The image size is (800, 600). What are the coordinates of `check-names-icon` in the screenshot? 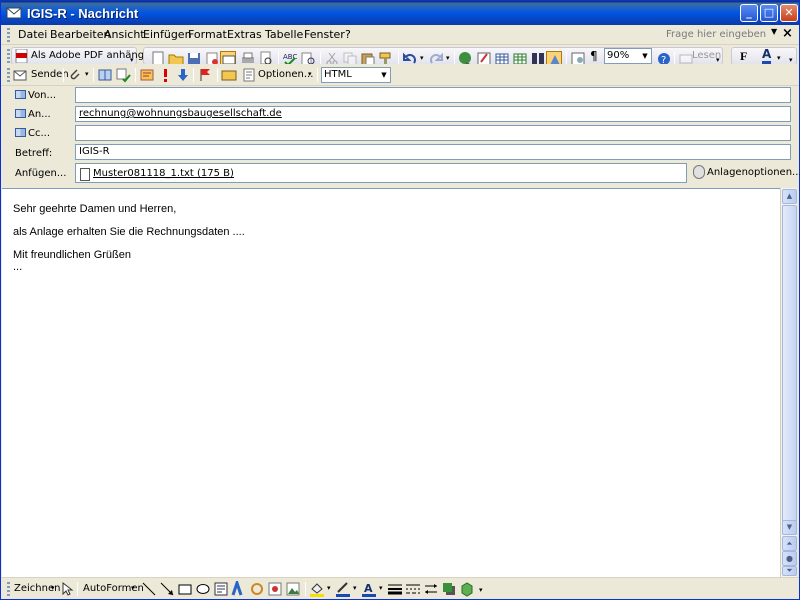 It's located at (123, 75).